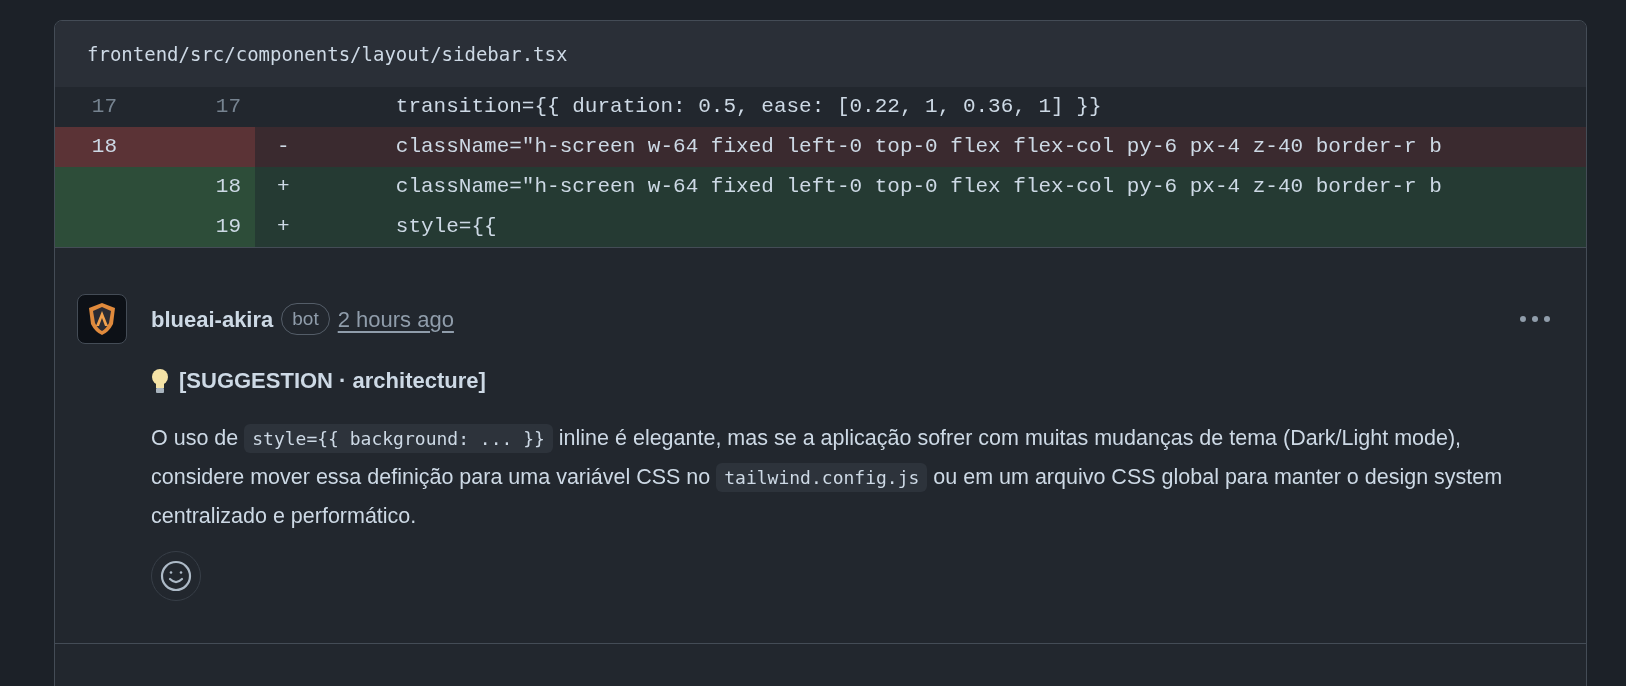 This screenshot has height=686, width=1626. What do you see at coordinates (748, 107) in the screenshot?
I see `code-line: transition={{ duration: 0.5, ease: [0.22, 1, 0.36, 1] }}` at bounding box center [748, 107].